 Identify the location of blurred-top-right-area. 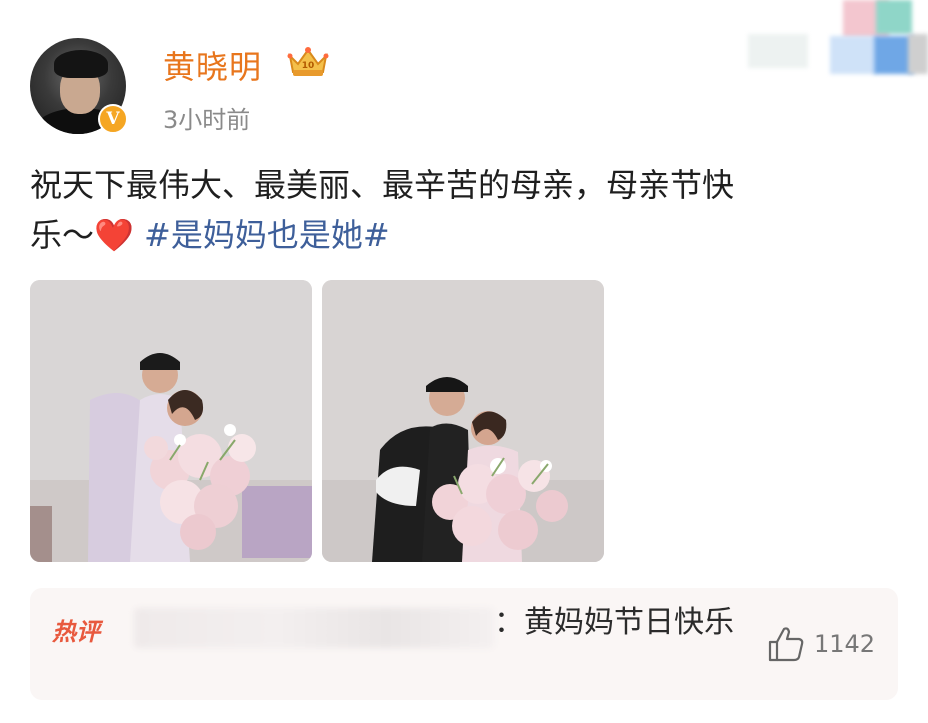
(813, 40).